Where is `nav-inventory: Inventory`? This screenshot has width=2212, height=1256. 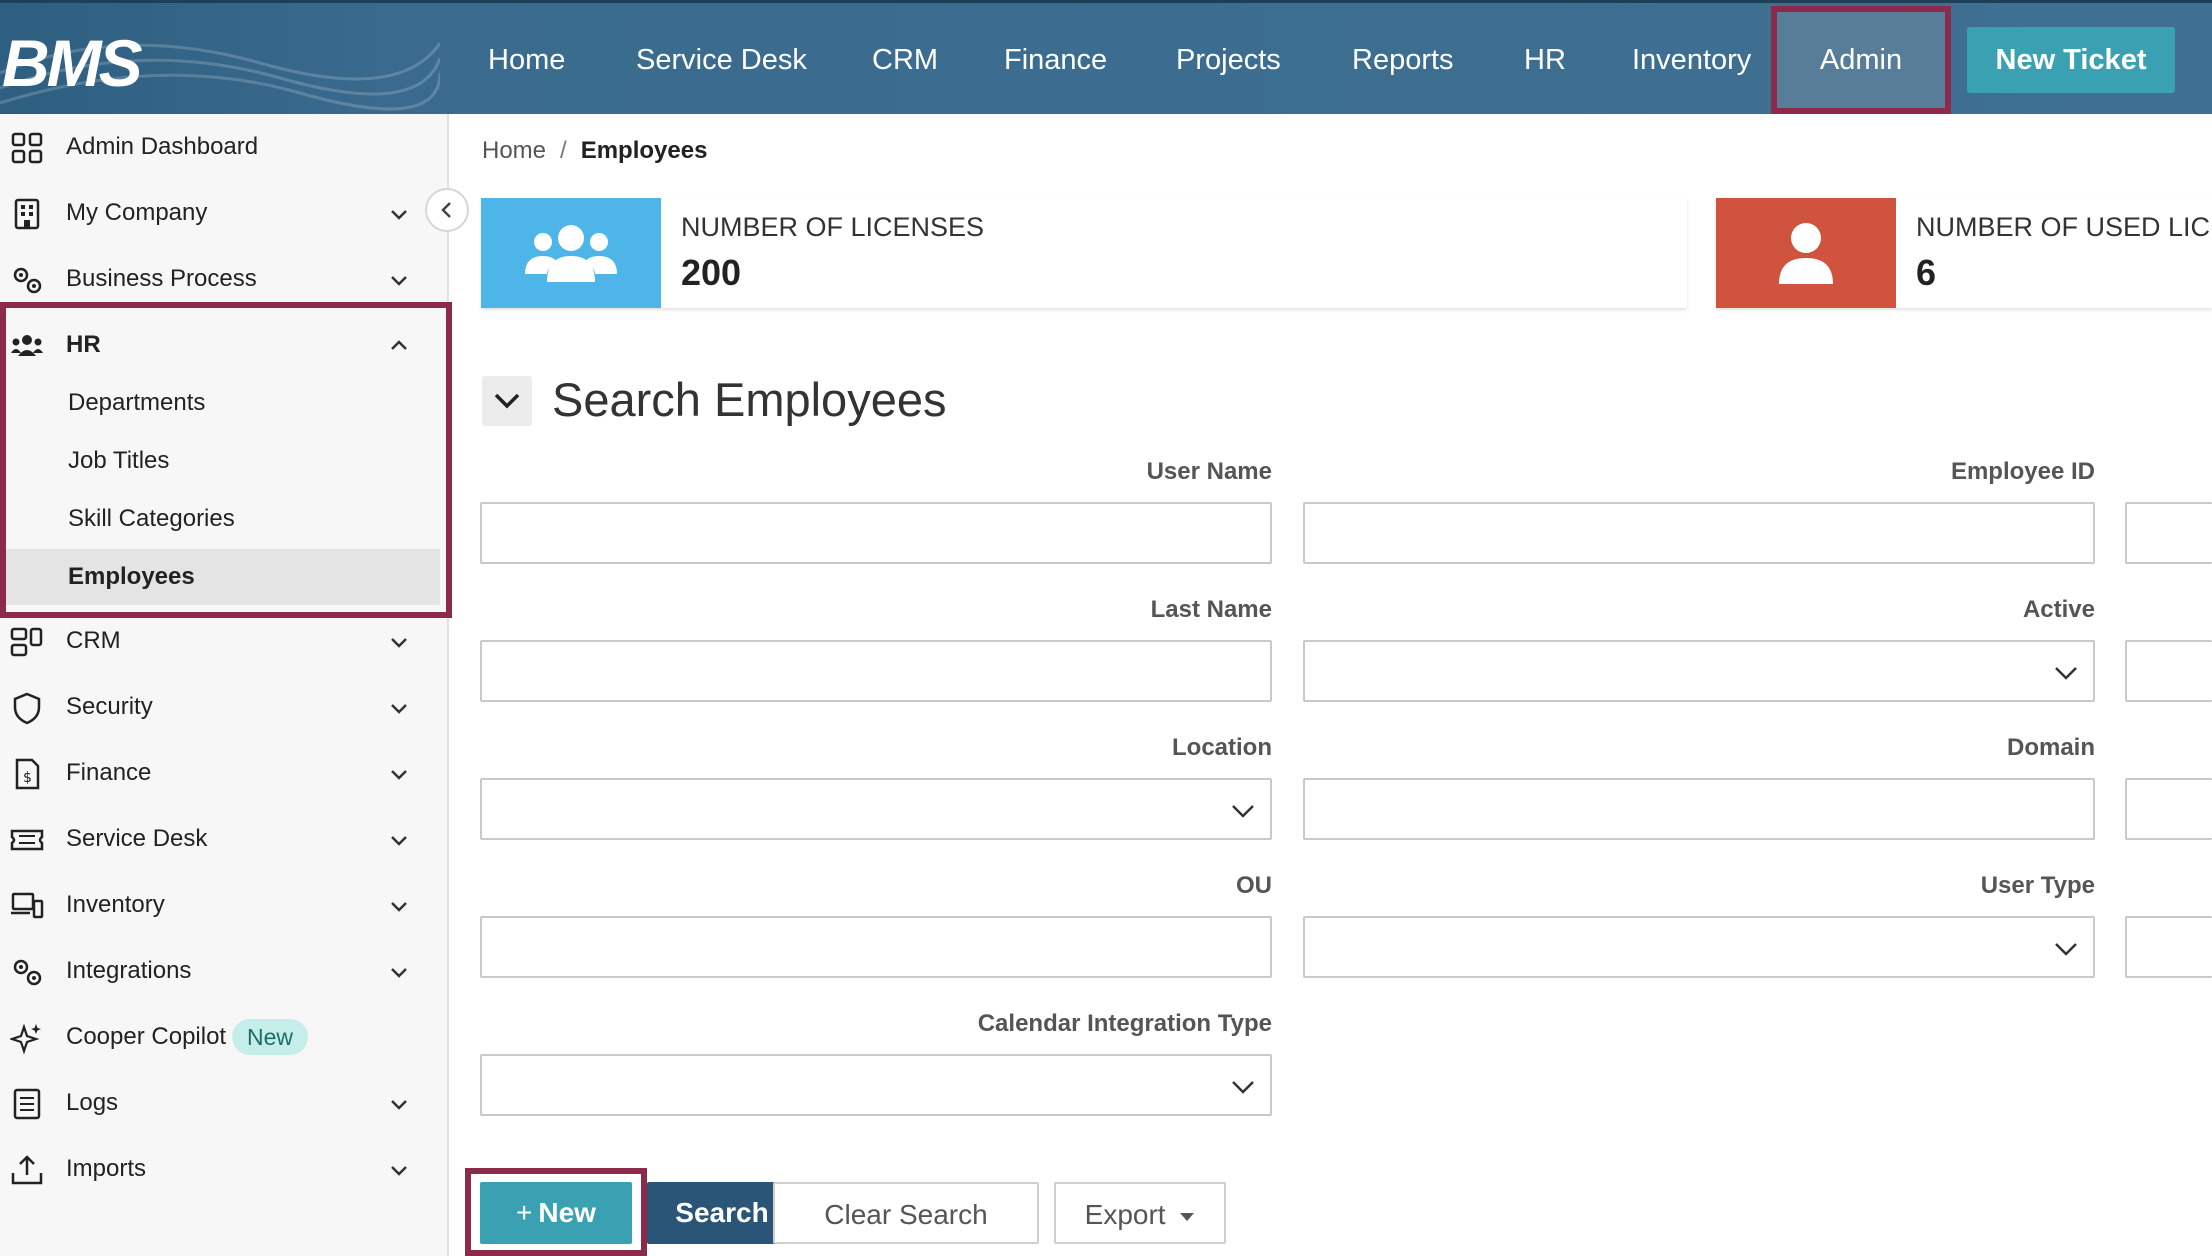 nav-inventory: Inventory is located at coordinates (1691, 60).